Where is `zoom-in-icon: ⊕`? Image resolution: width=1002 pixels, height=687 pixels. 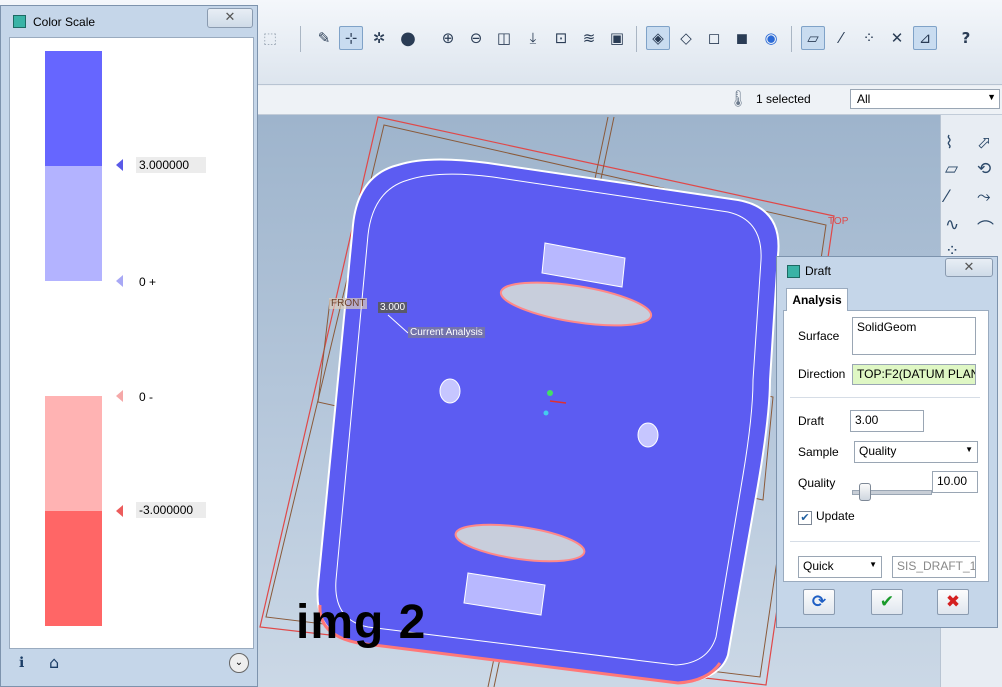
zoom-in-icon: ⊕ is located at coordinates (448, 38).